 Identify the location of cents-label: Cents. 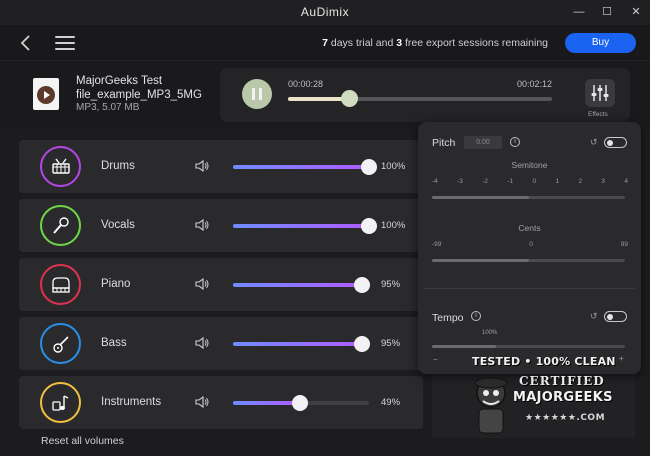
(529, 228).